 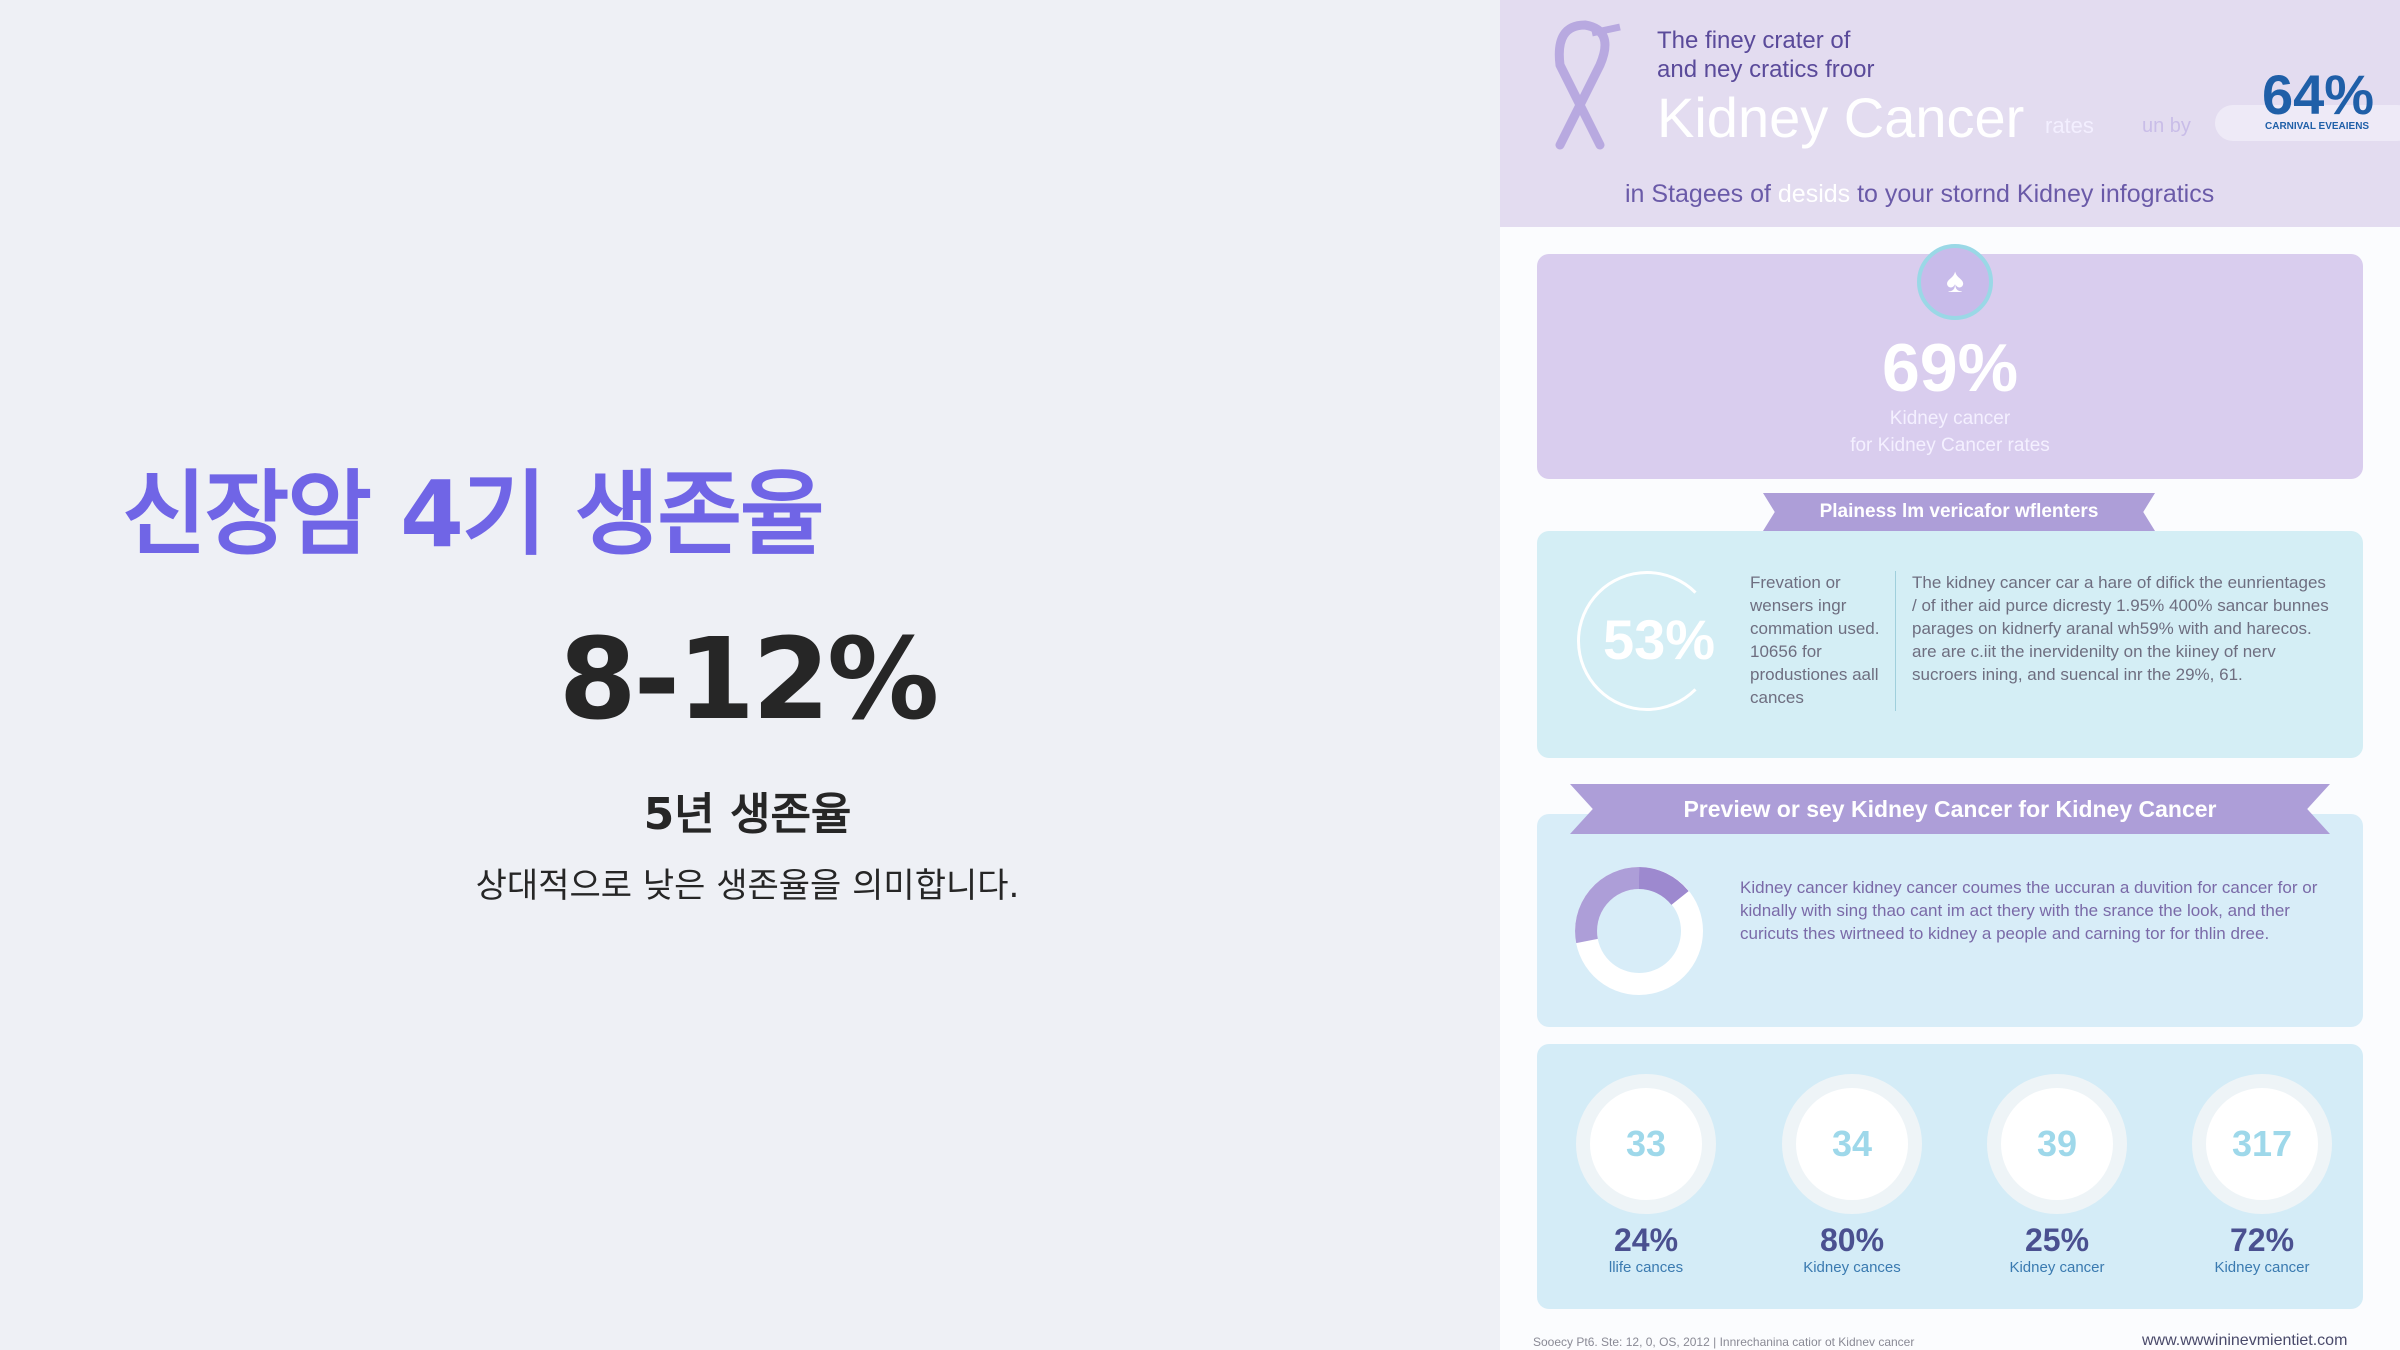 I want to click on stat-value: 80%, so click(x=1852, y=1240).